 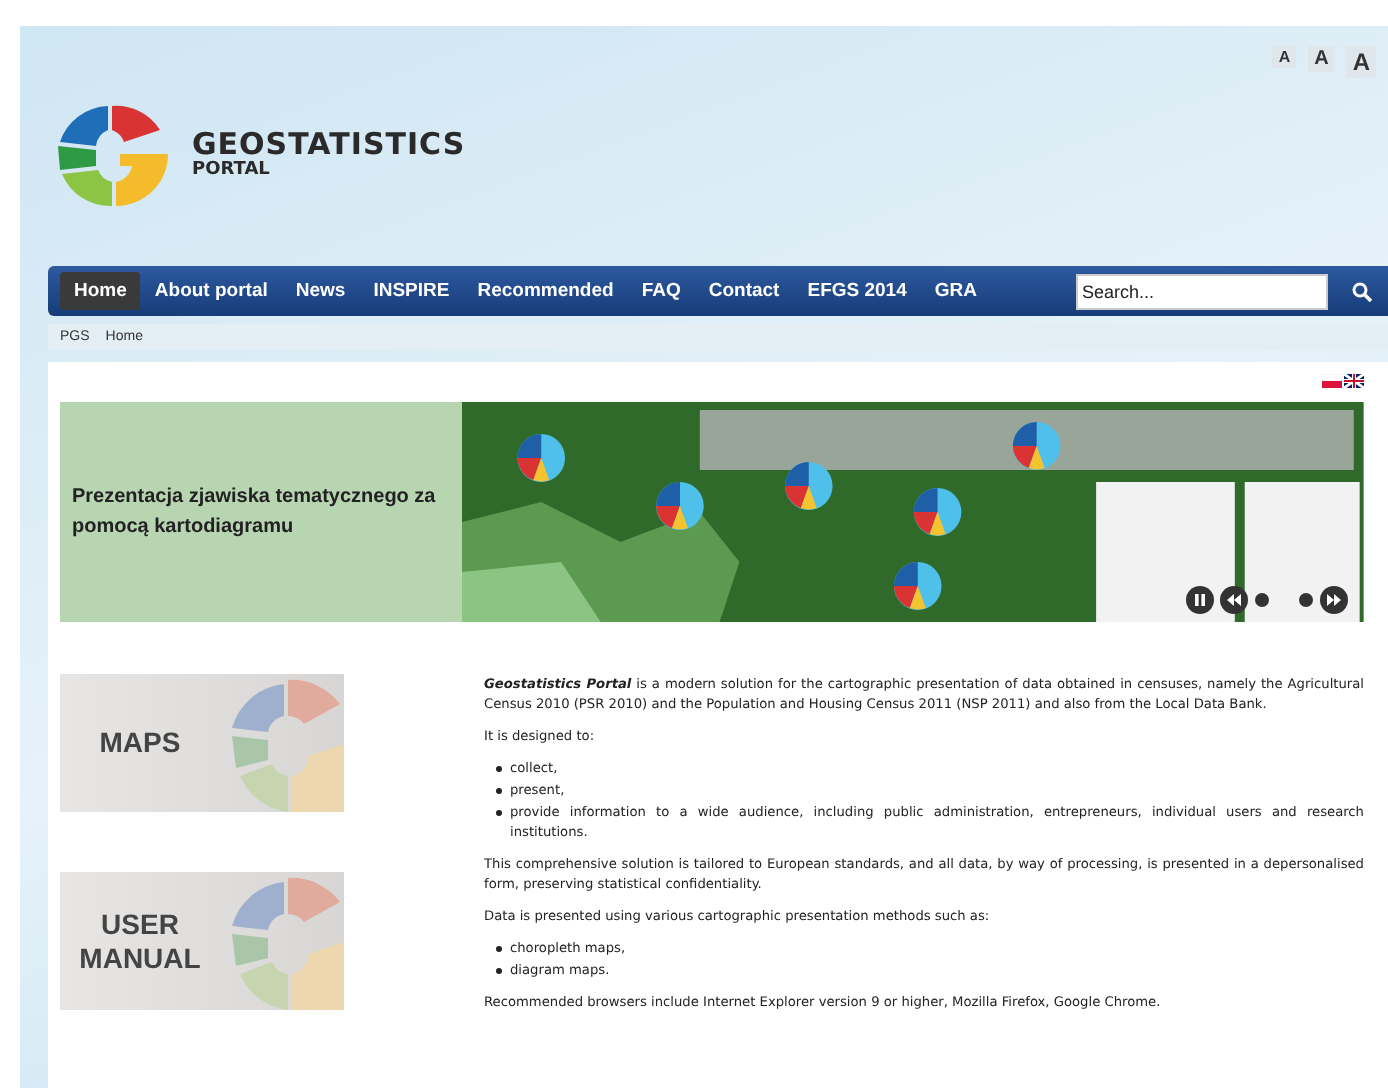 I want to click on section-tile: MAPS, so click(x=202, y=743).